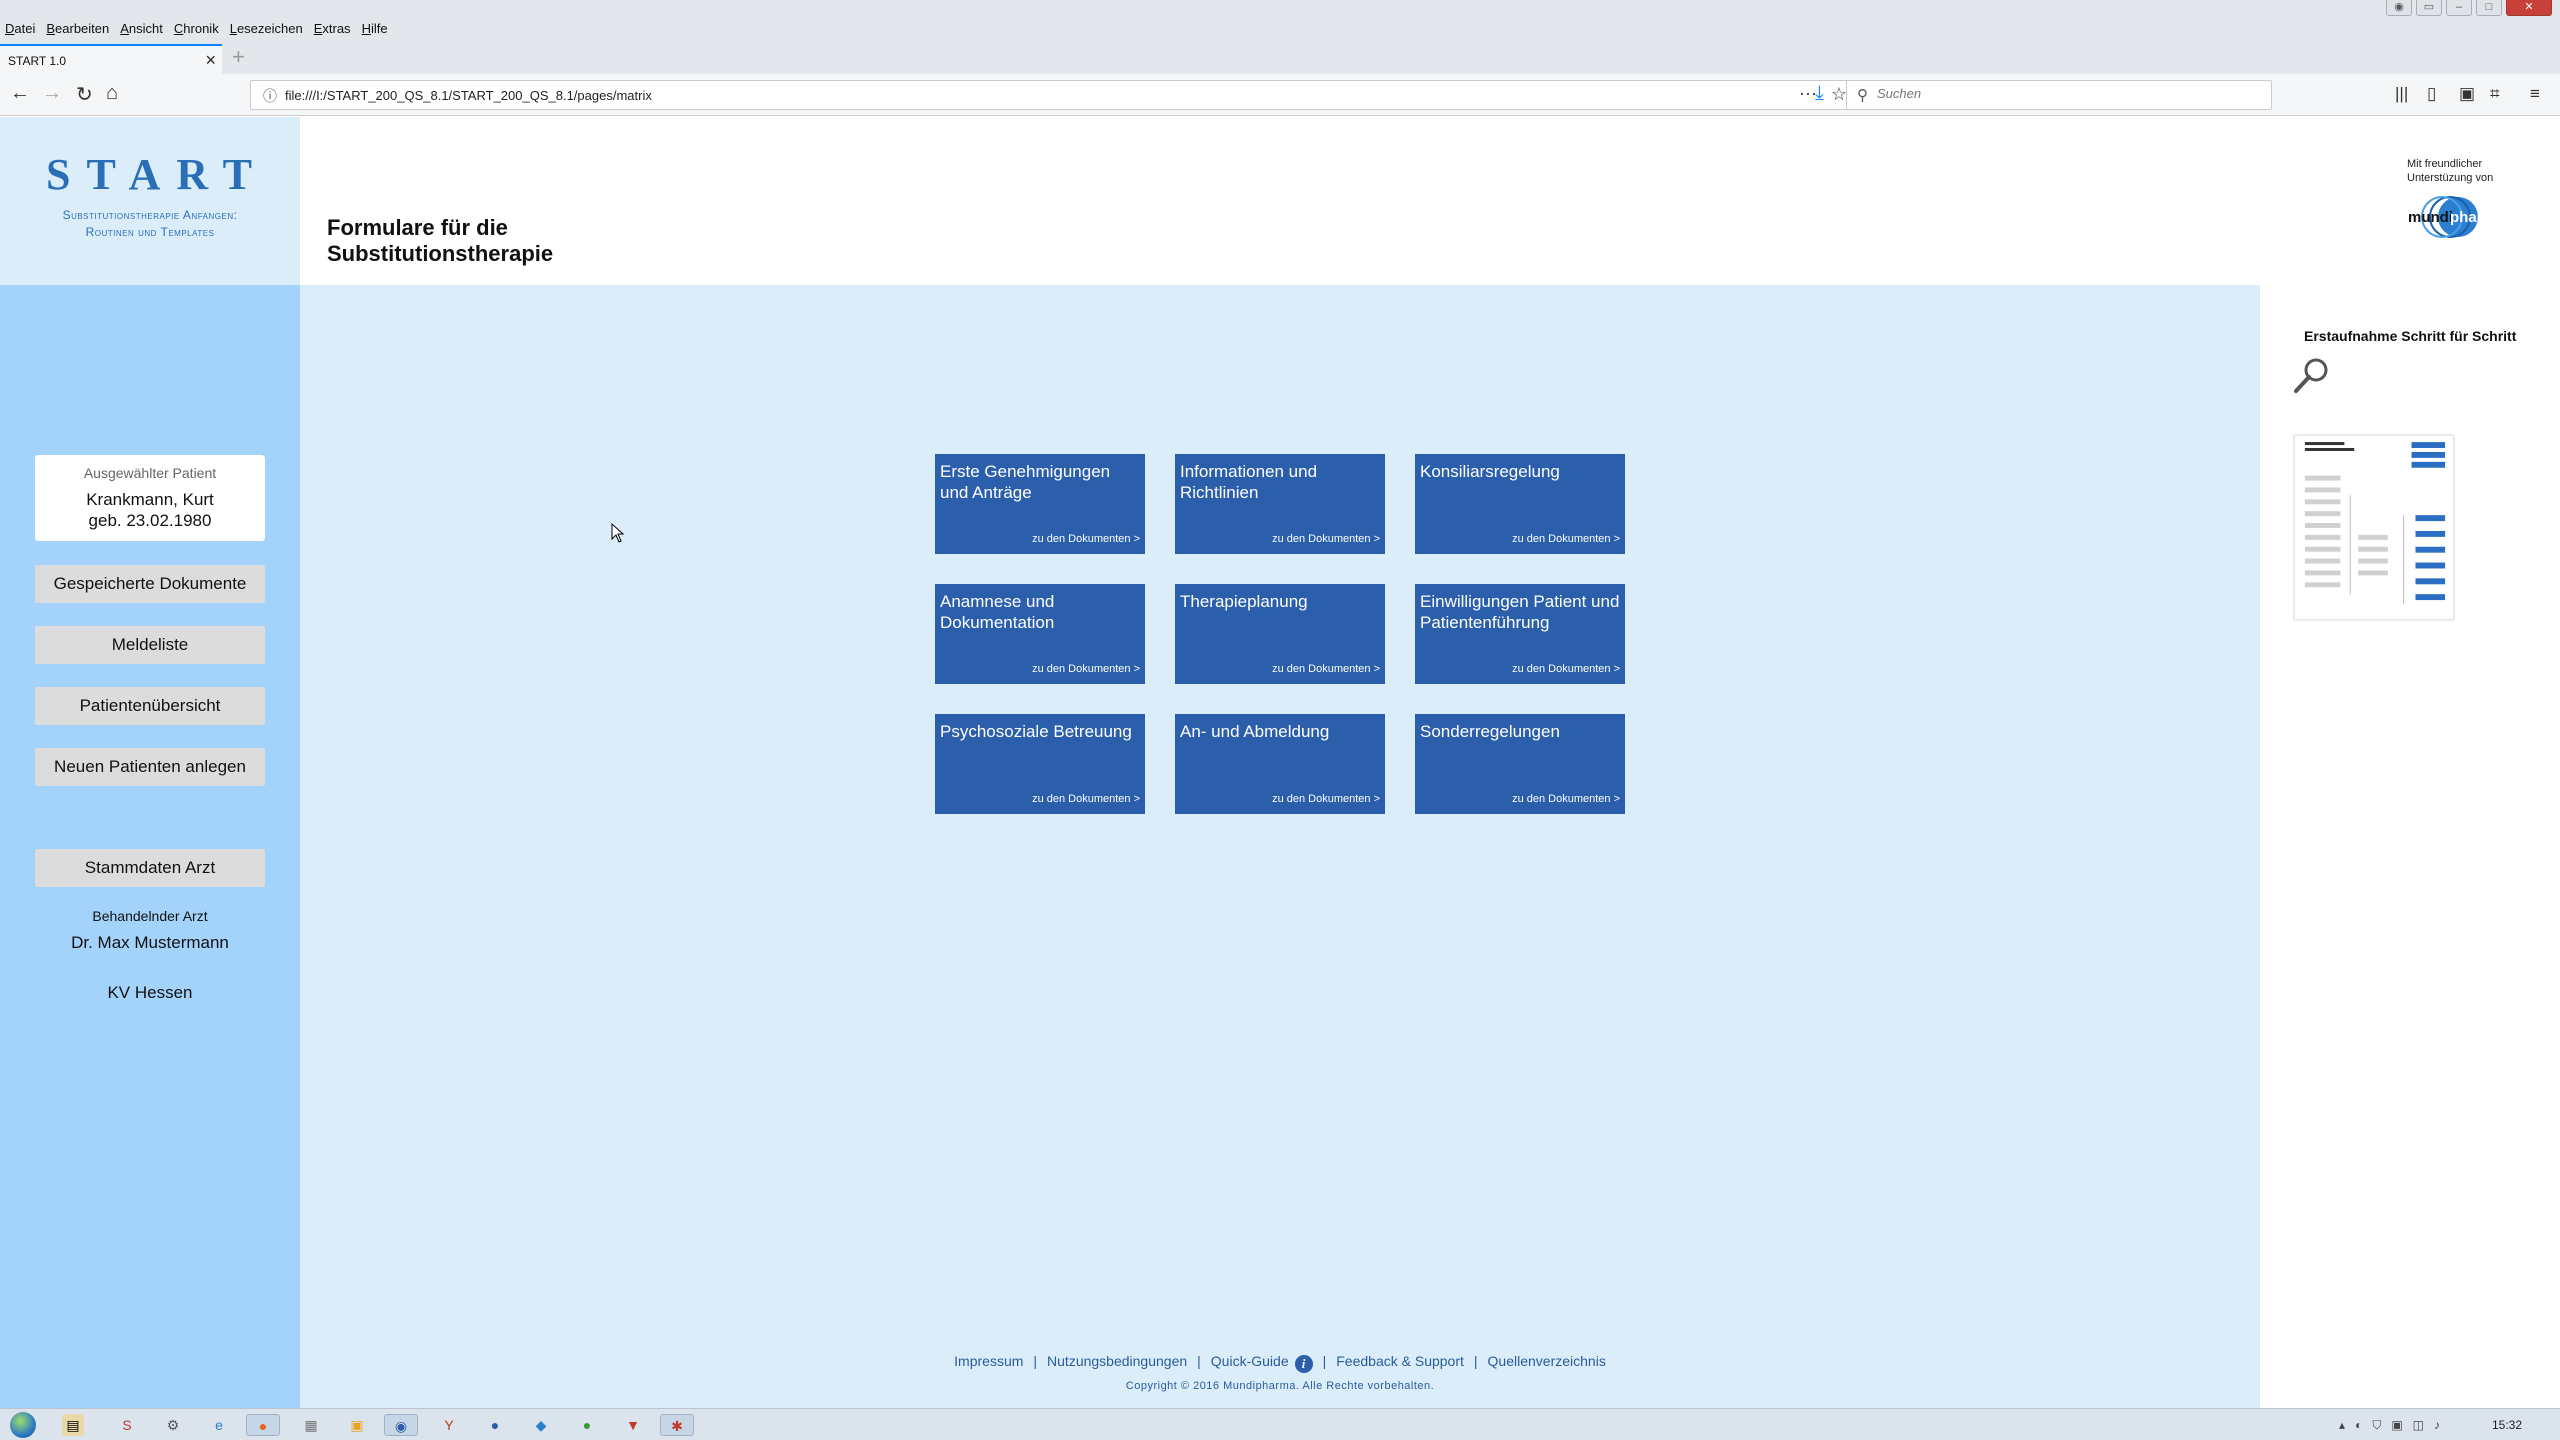 The height and width of the screenshot is (1440, 2560). What do you see at coordinates (988, 1361) in the screenshot?
I see `footer-link-impressum: Impressum` at bounding box center [988, 1361].